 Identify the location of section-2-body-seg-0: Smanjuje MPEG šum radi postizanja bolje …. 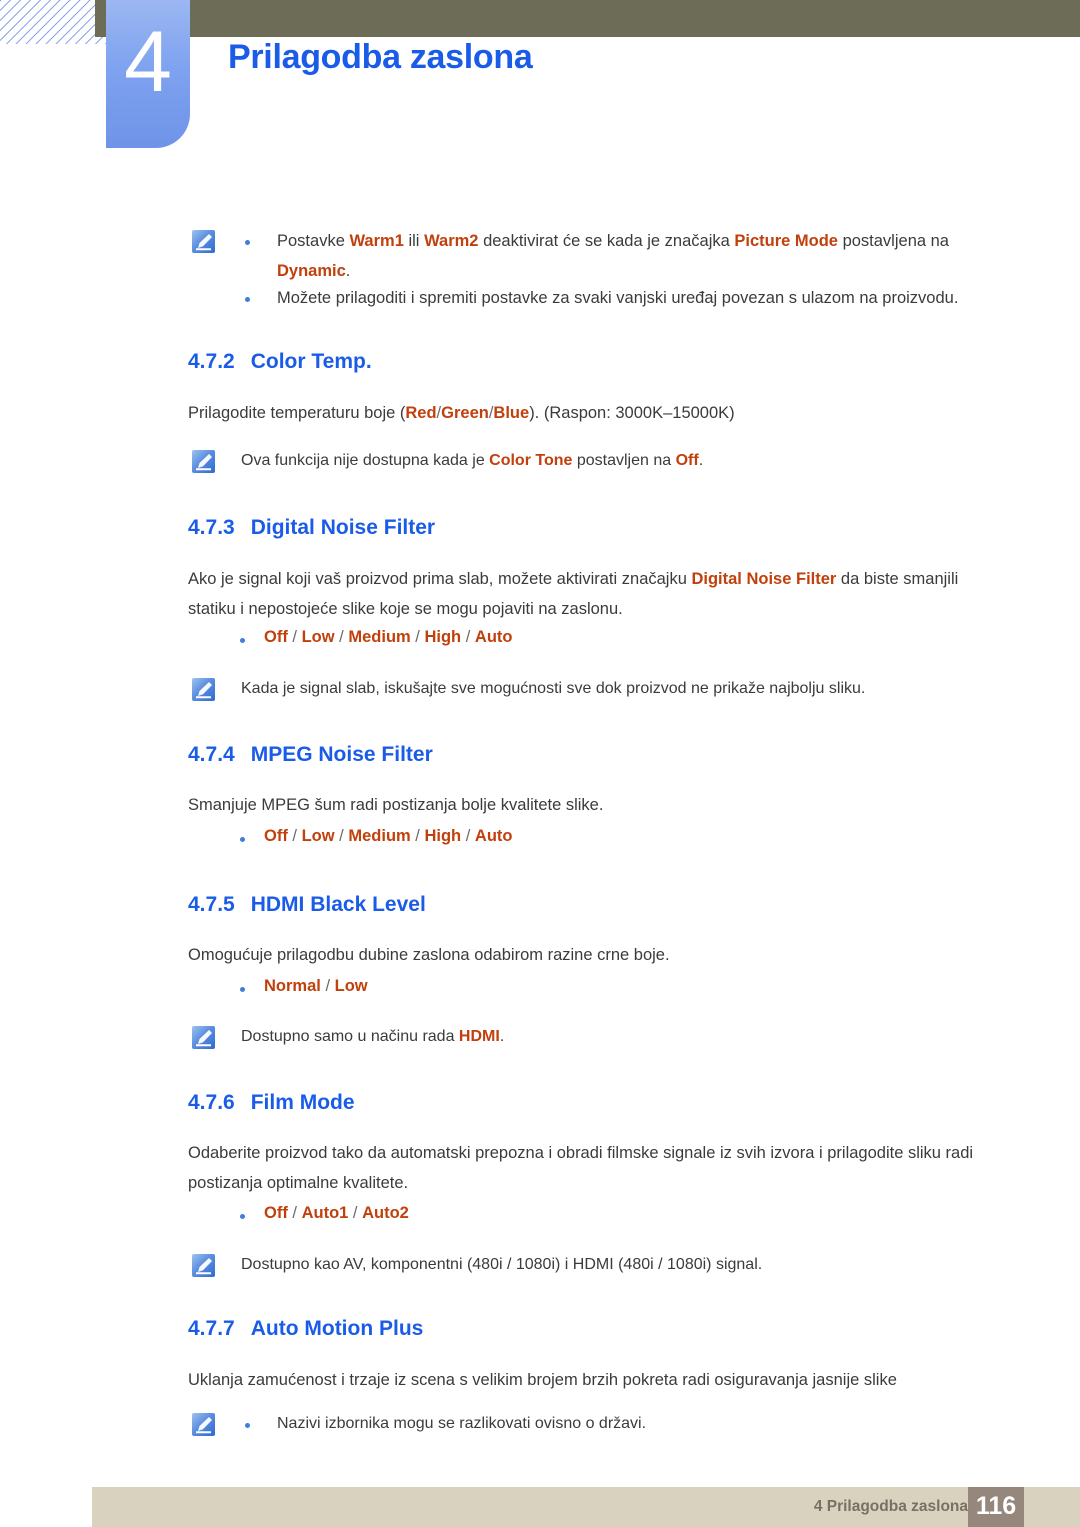
(396, 805).